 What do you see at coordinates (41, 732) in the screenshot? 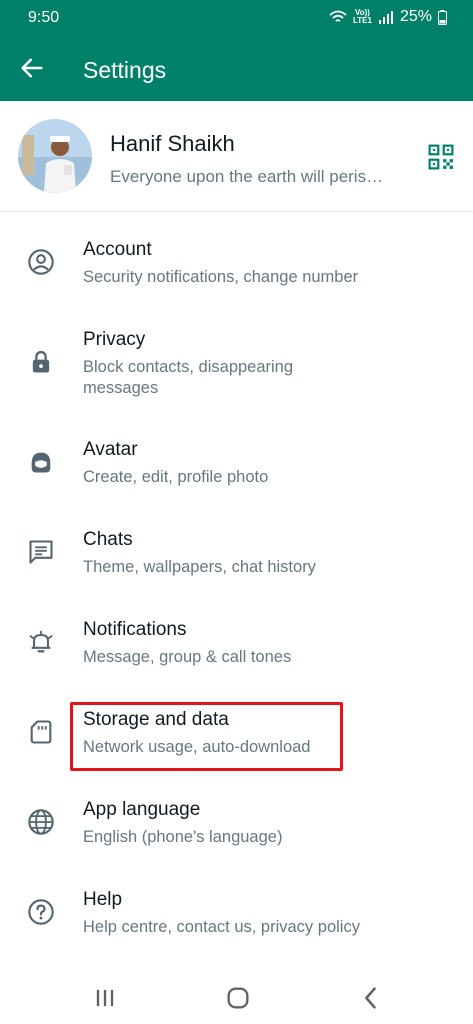
I see `sd-card-icon` at bounding box center [41, 732].